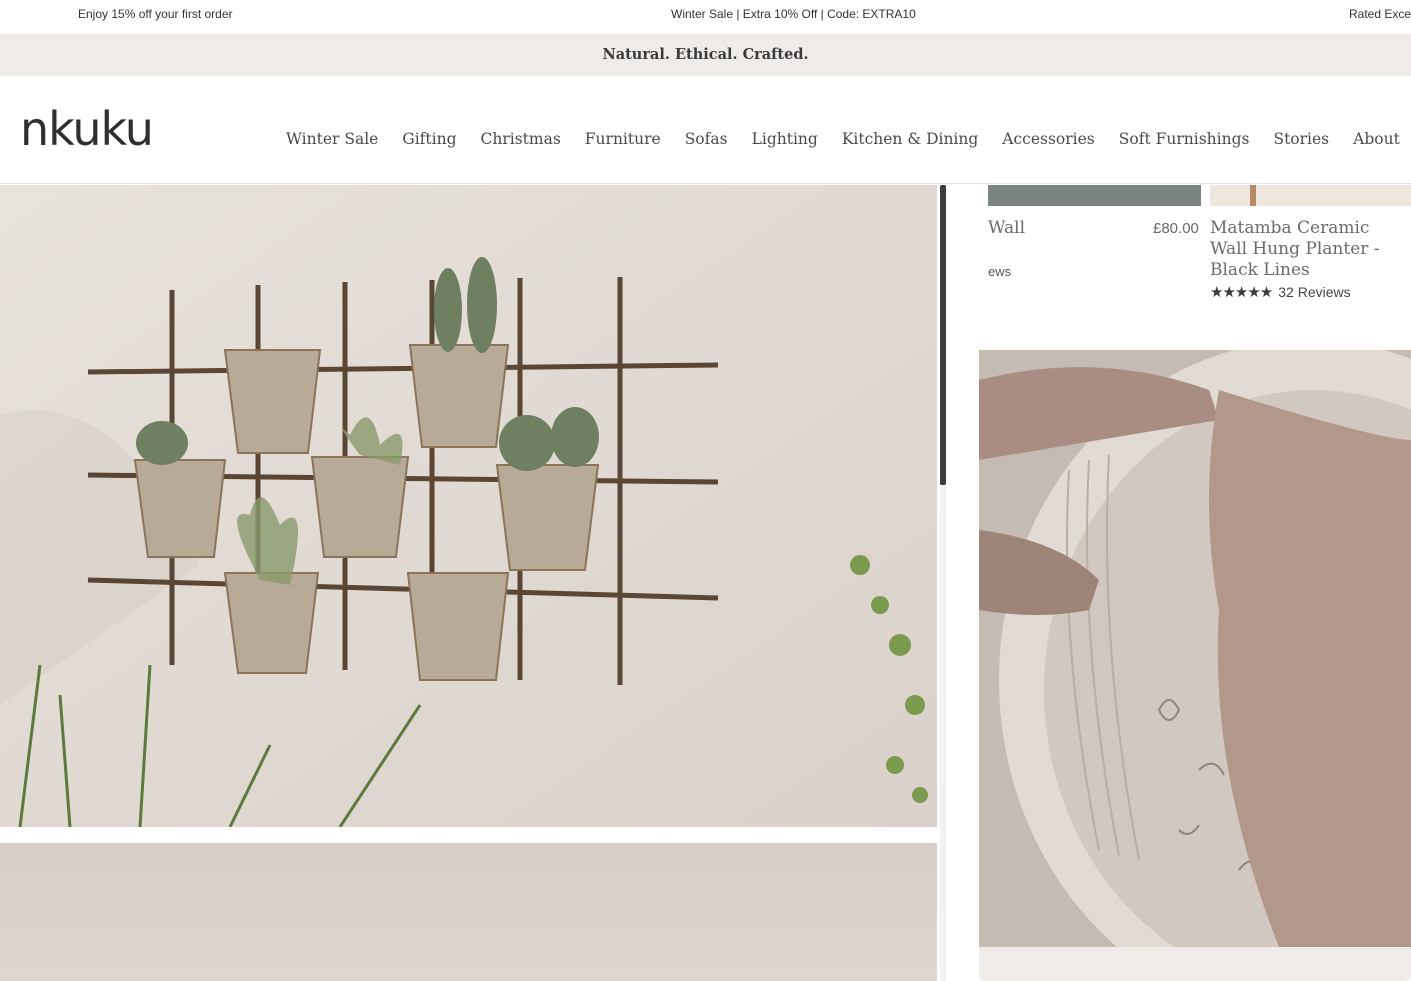  I want to click on nav-furniture: Furniture, so click(623, 139).